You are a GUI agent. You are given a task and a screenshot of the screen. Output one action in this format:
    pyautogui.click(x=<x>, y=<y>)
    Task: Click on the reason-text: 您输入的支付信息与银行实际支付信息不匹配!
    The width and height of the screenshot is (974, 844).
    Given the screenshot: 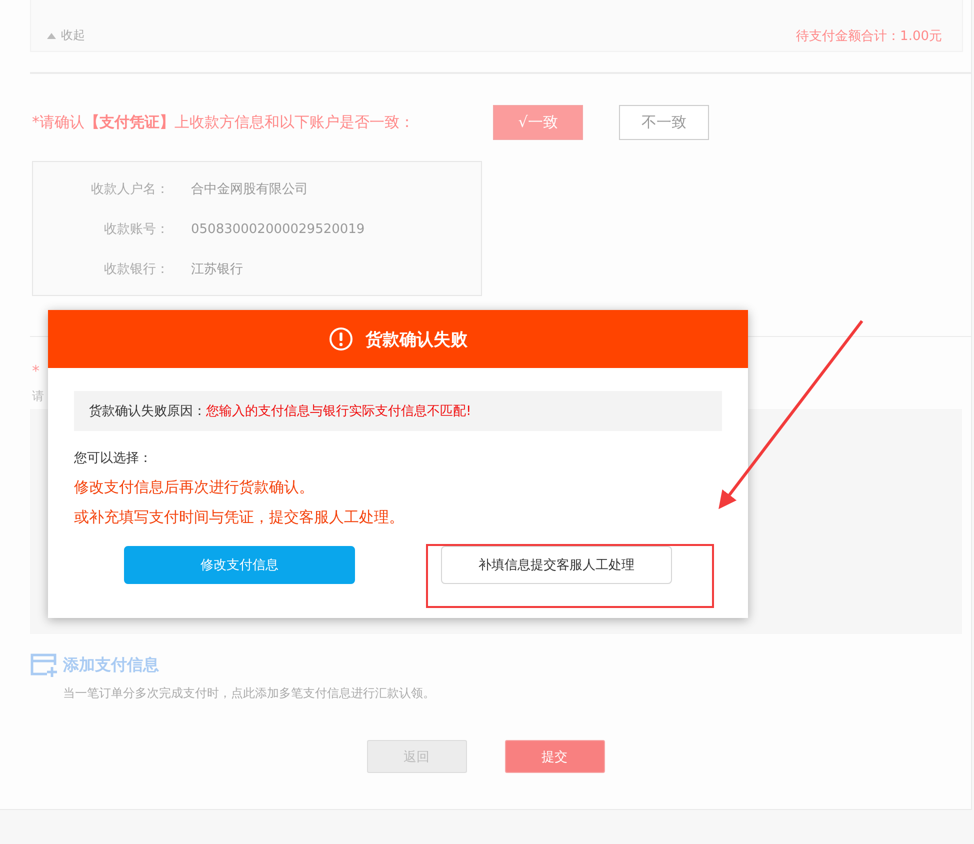 What is the action you would take?
    pyautogui.click(x=339, y=411)
    